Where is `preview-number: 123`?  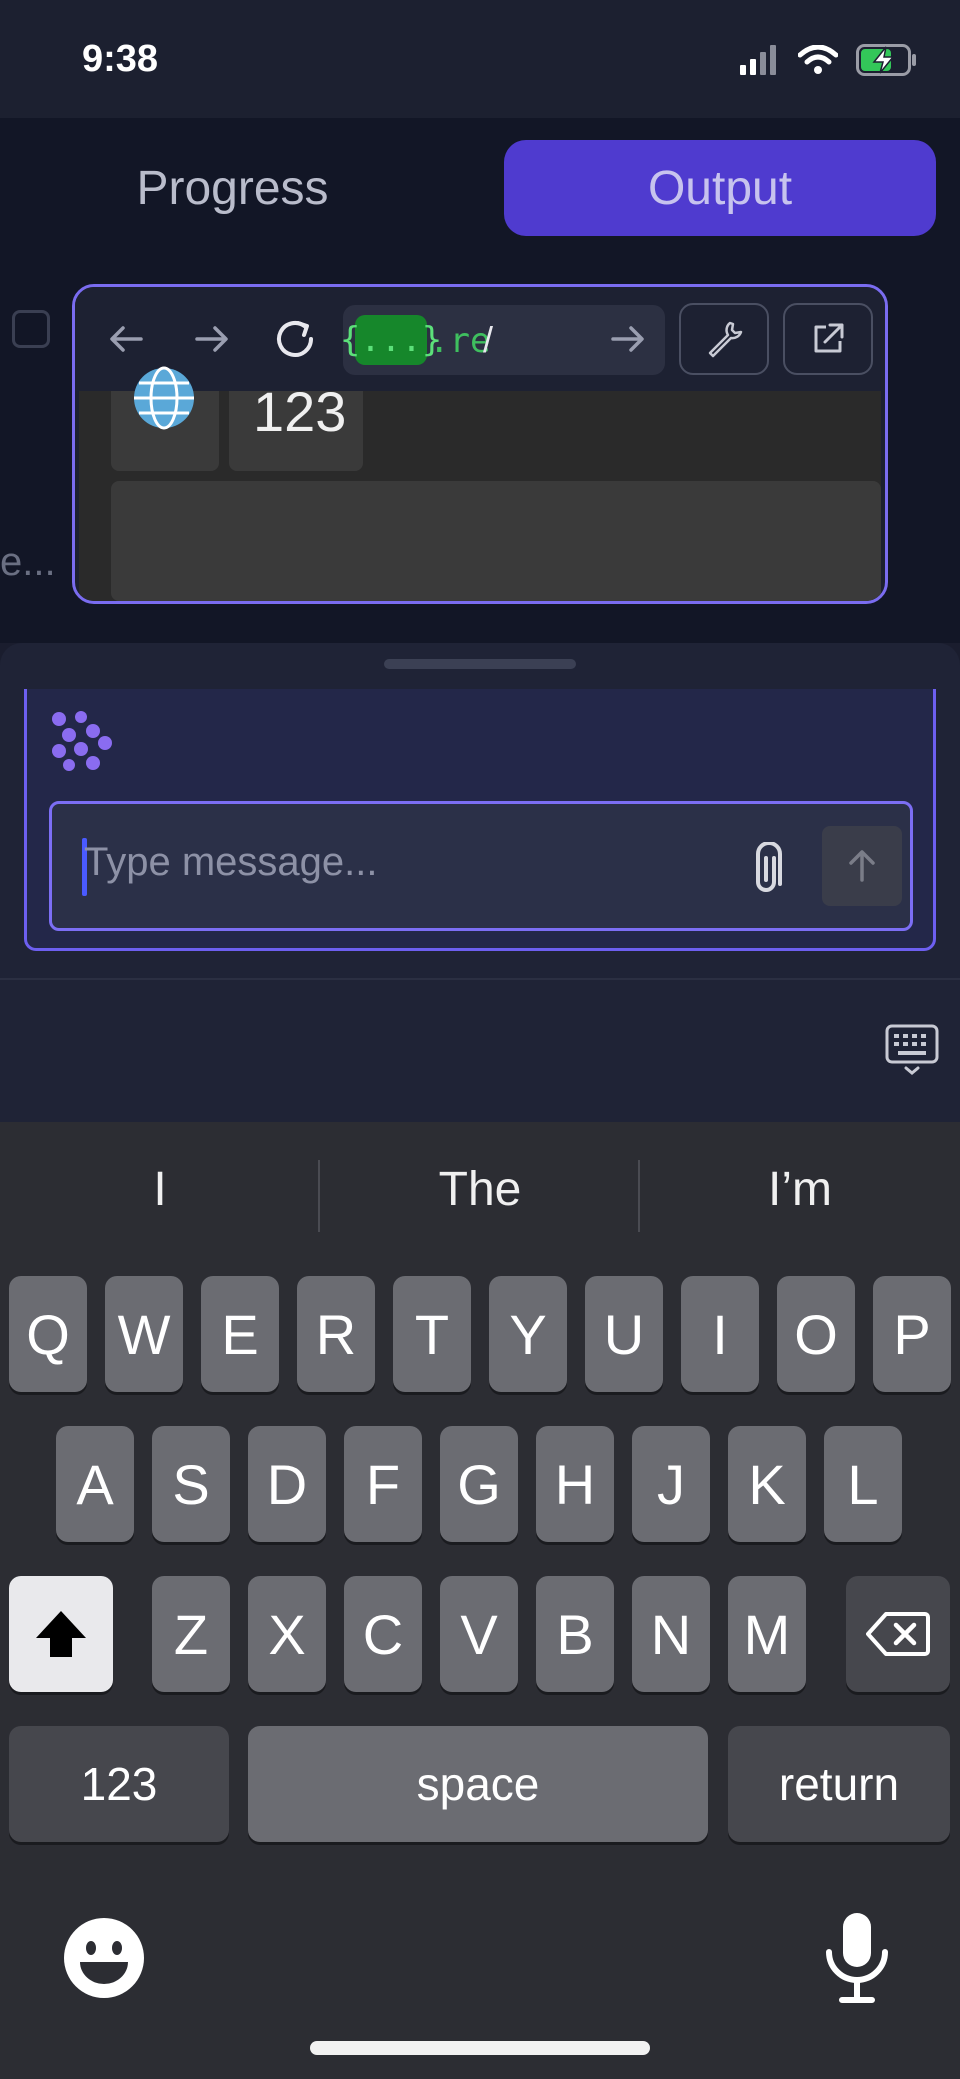 preview-number: 123 is located at coordinates (300, 411).